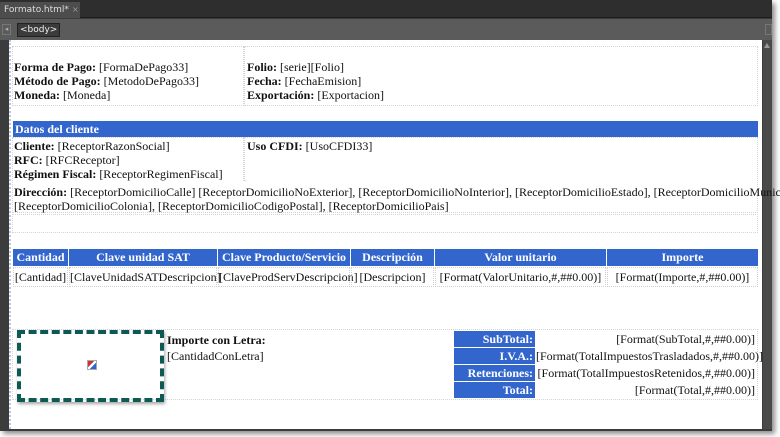 The image size is (780, 437). What do you see at coordinates (145, 277) in the screenshot?
I see `cell-clave-unidad: [ClaveUnidadSATDescripcion]` at bounding box center [145, 277].